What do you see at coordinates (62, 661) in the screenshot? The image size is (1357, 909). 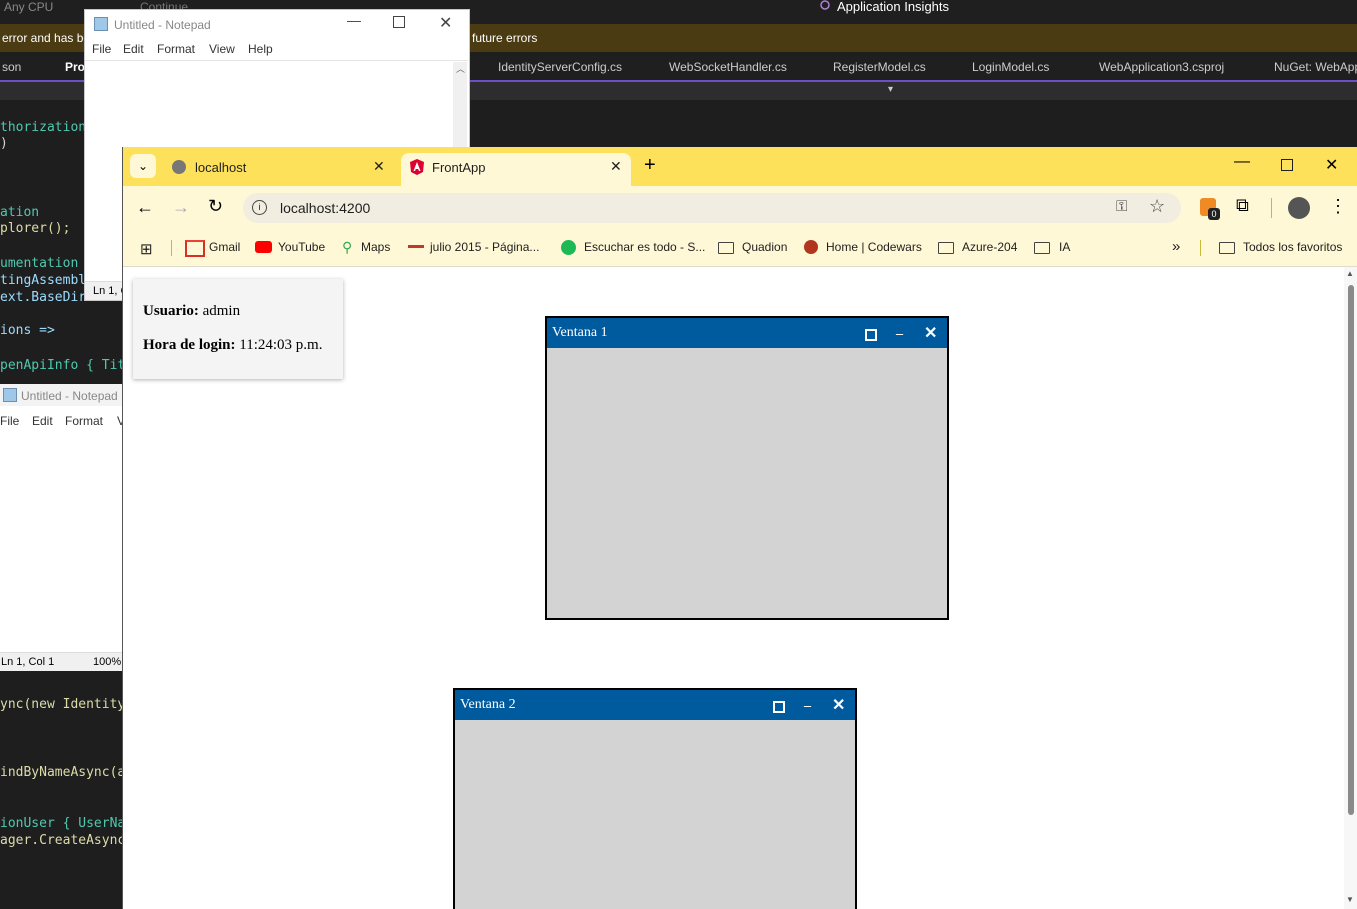 I see `notepad-statusbar: Ln 1, Col 1 100%` at bounding box center [62, 661].